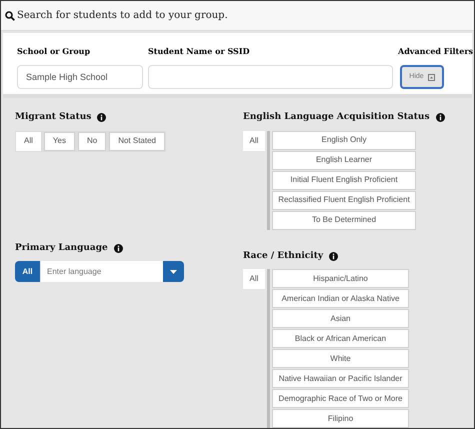 This screenshot has height=429, width=475. I want to click on caret-icon, so click(173, 272).